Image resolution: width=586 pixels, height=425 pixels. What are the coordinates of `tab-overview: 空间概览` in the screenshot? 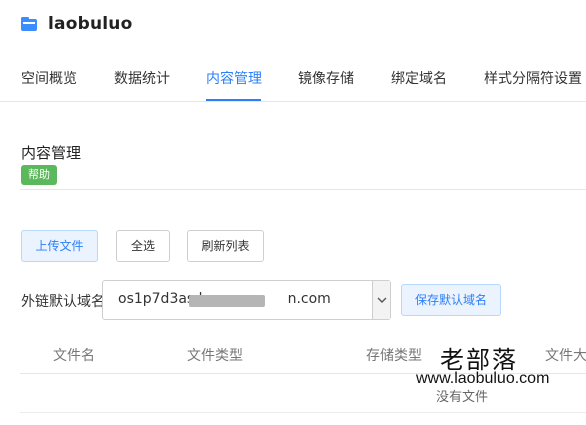 It's located at (49, 78).